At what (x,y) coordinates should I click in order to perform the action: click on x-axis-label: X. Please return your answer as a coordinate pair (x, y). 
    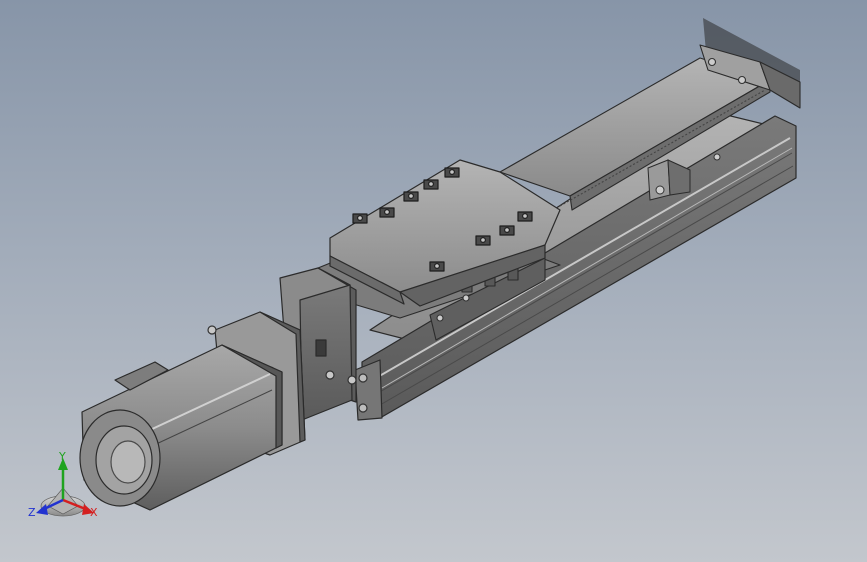
    Looking at the image, I should click on (94, 512).